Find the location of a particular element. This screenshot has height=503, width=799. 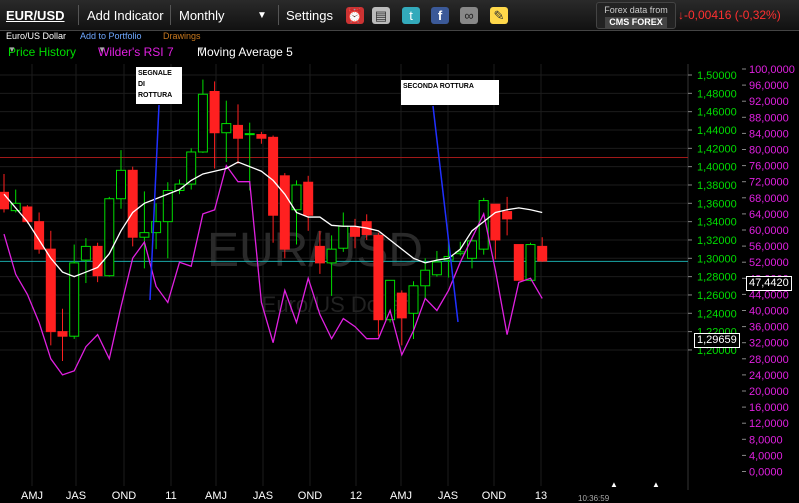

rsi-tick-label: 84,0000 is located at coordinates (769, 134).